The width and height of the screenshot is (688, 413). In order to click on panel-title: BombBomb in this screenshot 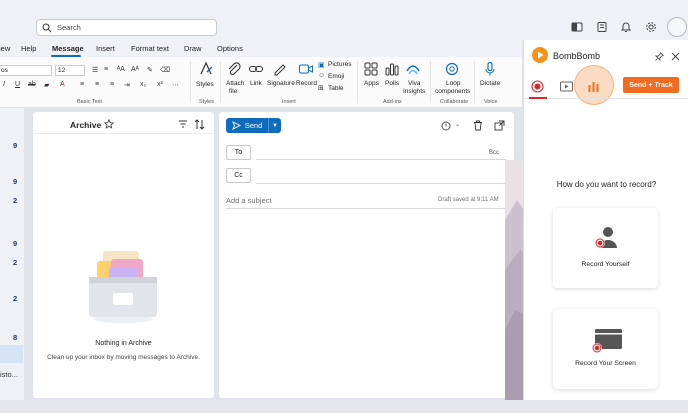, I will do `click(577, 56)`.